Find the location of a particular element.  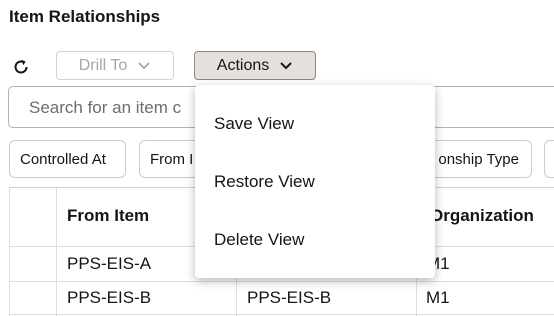

menu-item-restore-view: Restore View is located at coordinates (315, 182).